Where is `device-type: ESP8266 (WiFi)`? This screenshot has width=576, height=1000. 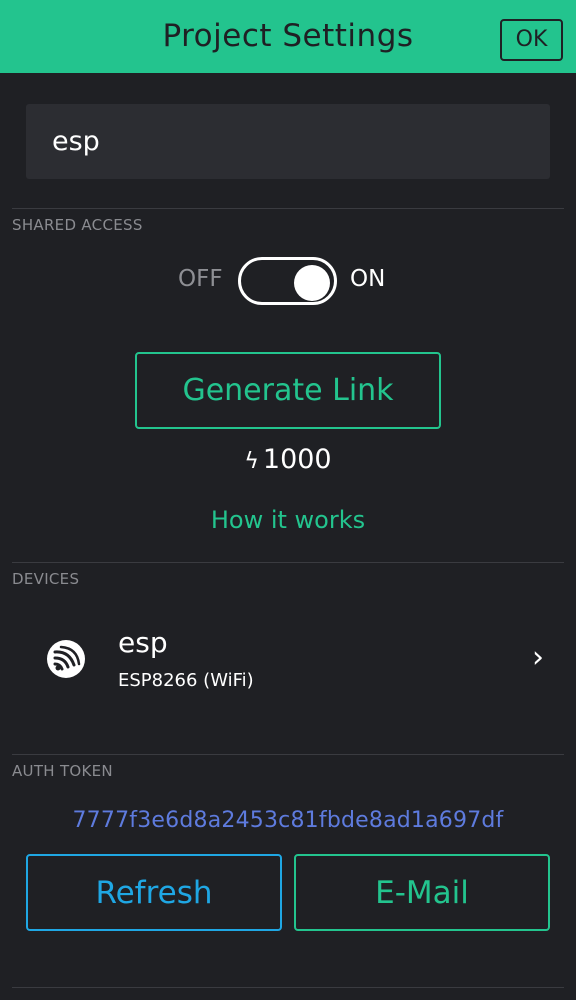 device-type: ESP8266 (WiFi) is located at coordinates (186, 680).